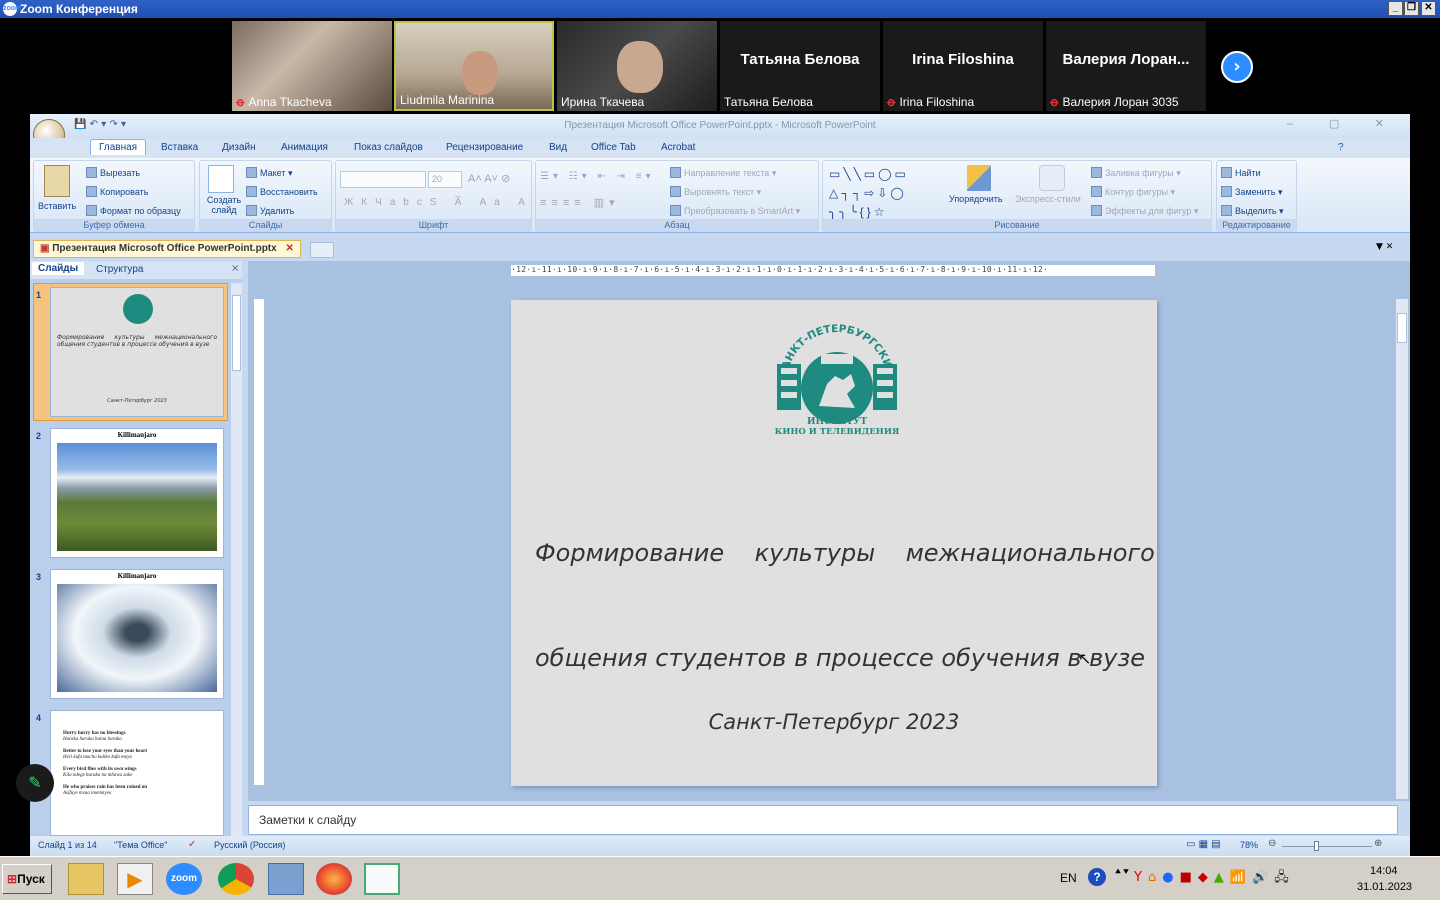 The width and height of the screenshot is (1440, 900). I want to click on tab-review: Рецензирование, so click(484, 147).